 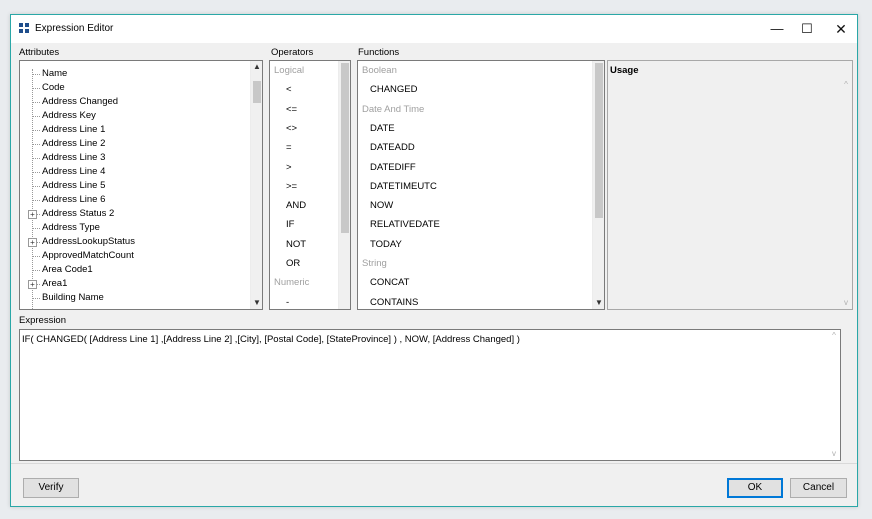 What do you see at coordinates (755, 488) in the screenshot?
I see `ok-button: OK` at bounding box center [755, 488].